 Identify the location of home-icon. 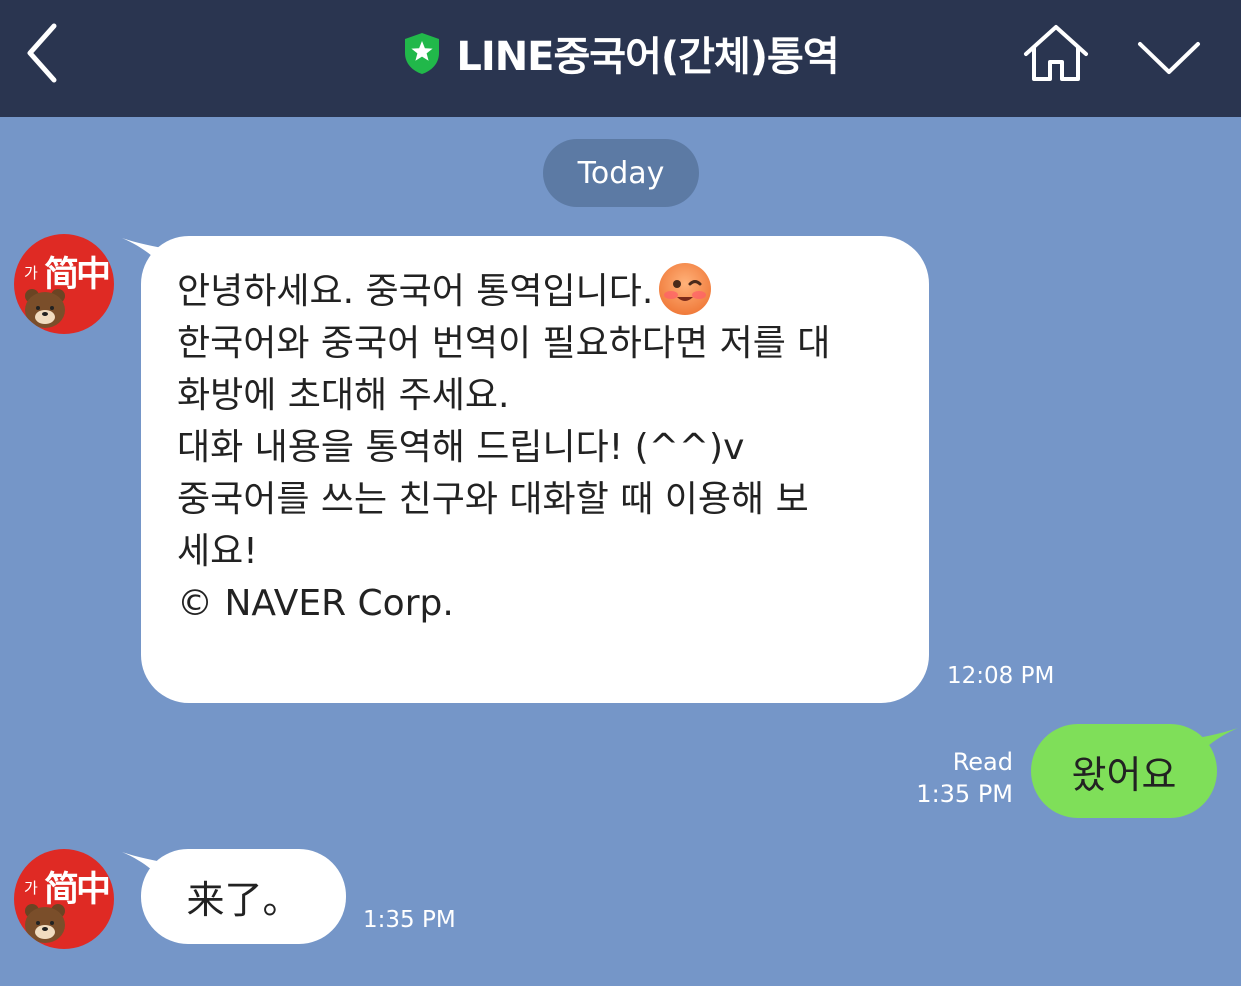
(1056, 53).